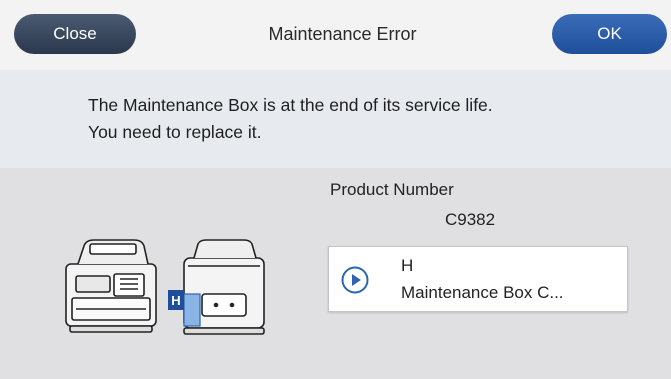 The width and height of the screenshot is (671, 379). What do you see at coordinates (342, 34) in the screenshot?
I see `dialog-title: Maintenance Error` at bounding box center [342, 34].